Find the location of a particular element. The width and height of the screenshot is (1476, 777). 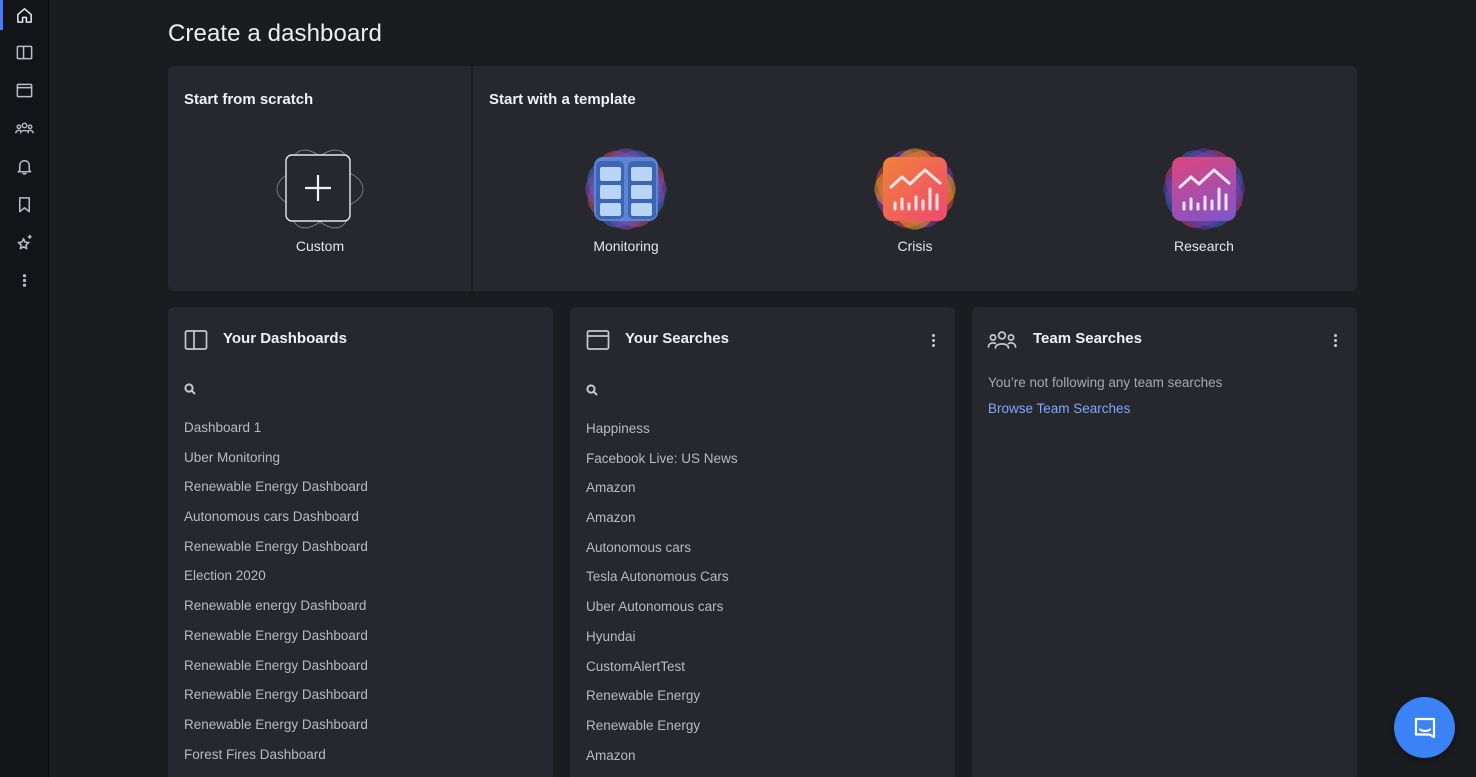

dashboard-item: Uber Monitoring is located at coordinates (276, 465).